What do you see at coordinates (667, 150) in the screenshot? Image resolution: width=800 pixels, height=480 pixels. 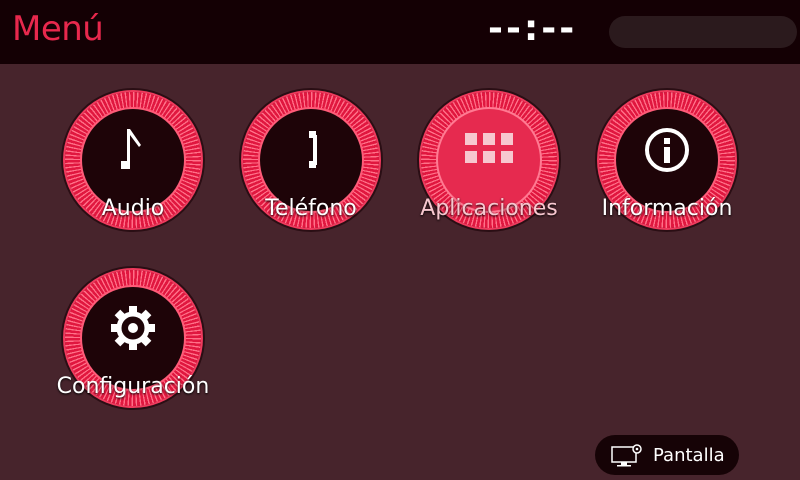 I see `info-icon` at bounding box center [667, 150].